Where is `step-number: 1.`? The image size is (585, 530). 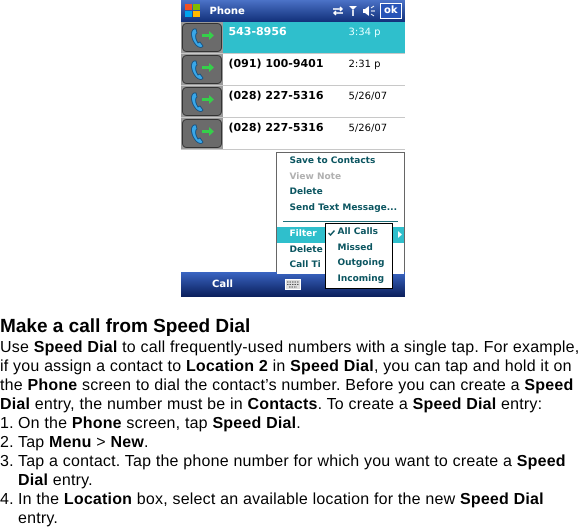
step-number: 1. is located at coordinates (7, 423).